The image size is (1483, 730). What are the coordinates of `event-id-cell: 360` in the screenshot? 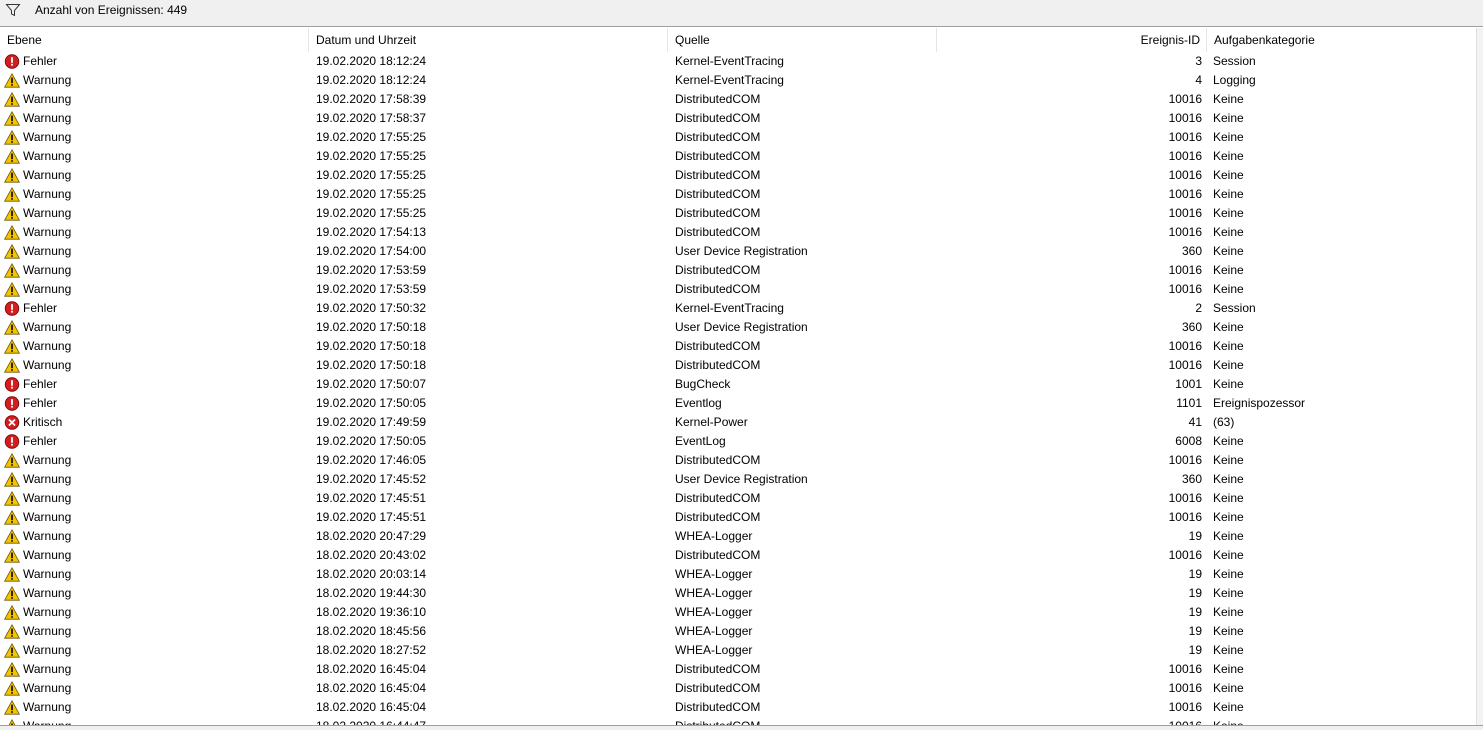 It's located at (1191, 327).